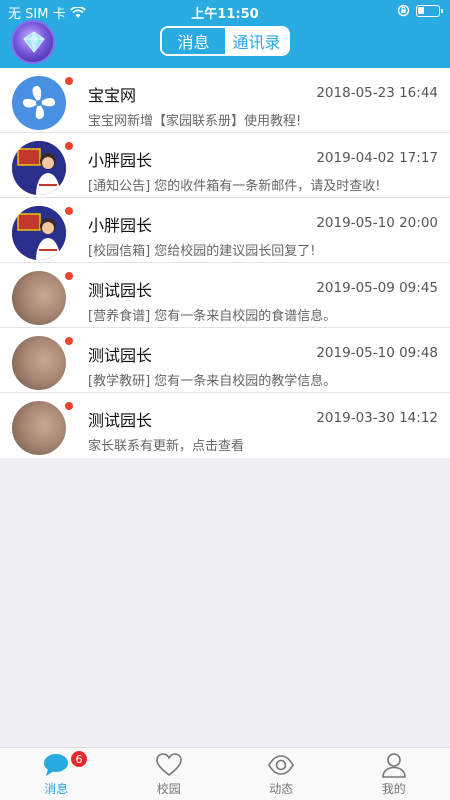  I want to click on tab-label: 我的, so click(393, 789).